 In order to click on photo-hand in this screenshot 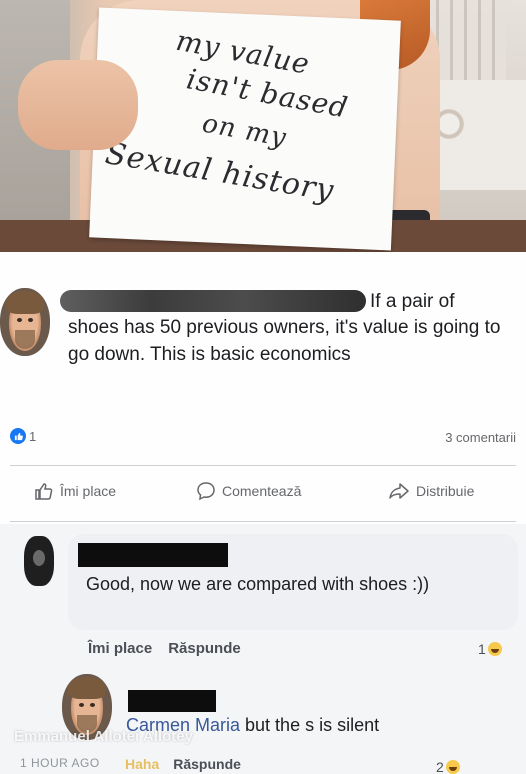, I will do `click(78, 105)`.